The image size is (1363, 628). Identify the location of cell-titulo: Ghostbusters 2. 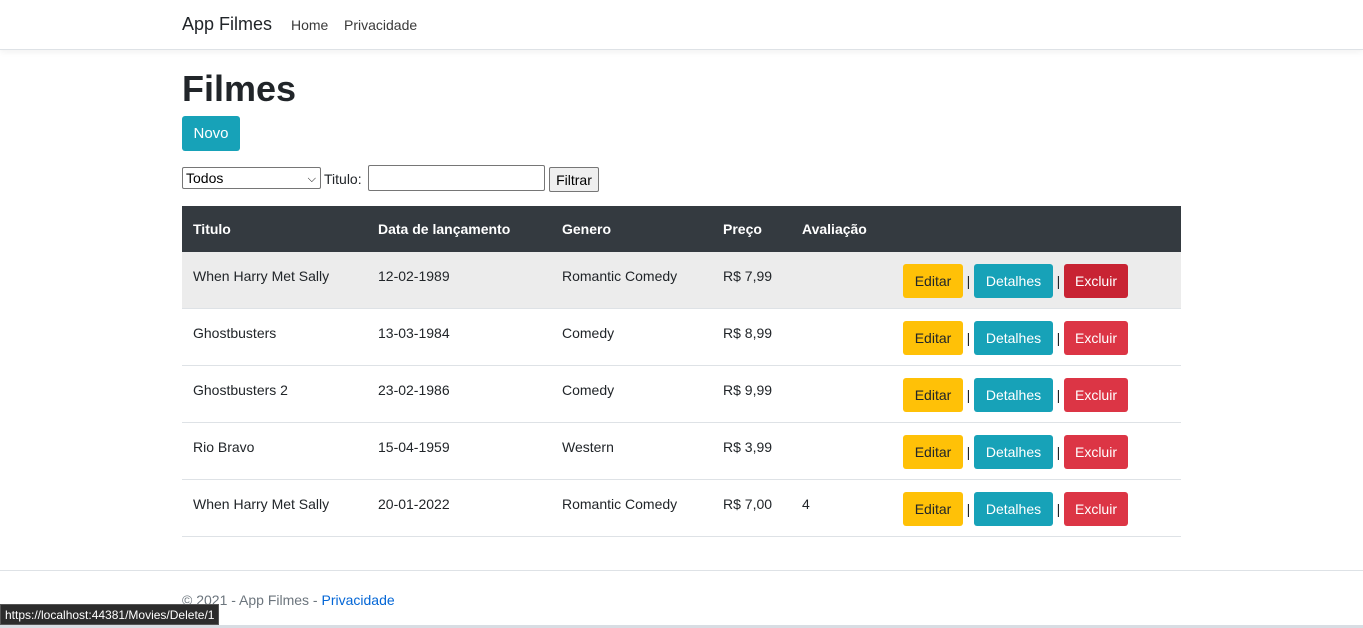
(240, 390).